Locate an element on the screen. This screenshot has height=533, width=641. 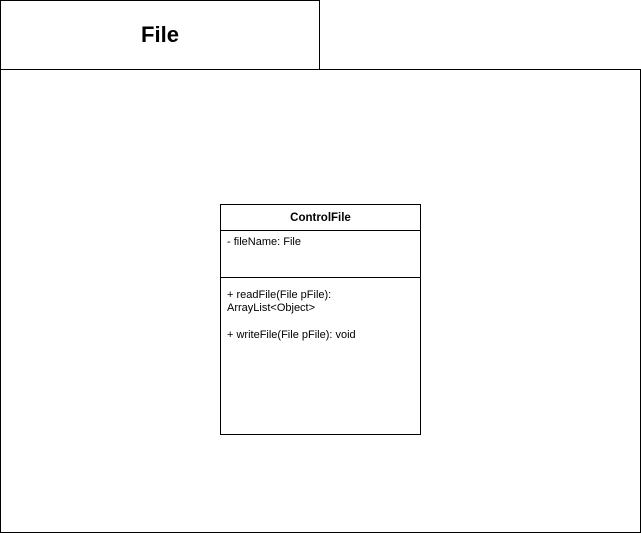
package-tab: File is located at coordinates (160, 35).